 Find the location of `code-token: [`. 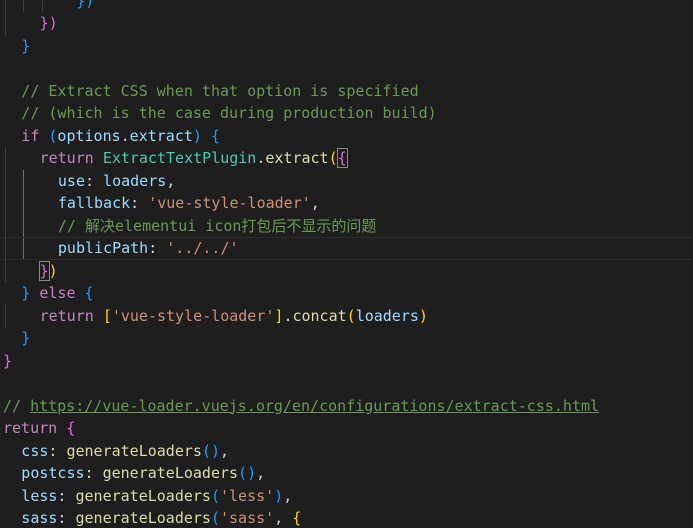

code-token: [ is located at coordinates (107, 315).